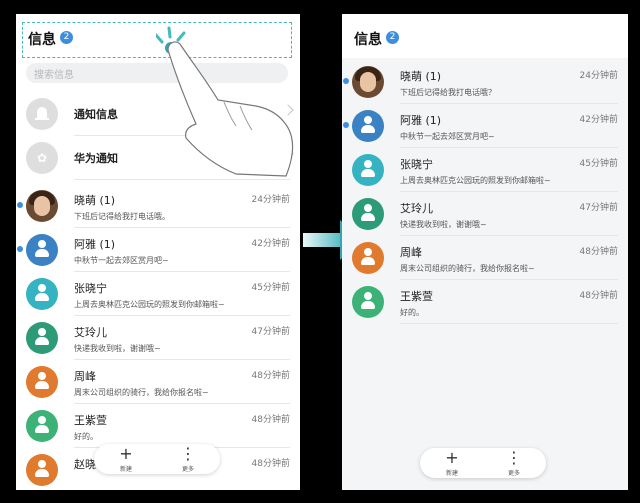 This screenshot has width=640, height=503. Describe the element at coordinates (485, 82) in the screenshot. I see `list-item: 晓萌 (1) 下班后记得给我打电话哦？ 24分钟前` at that location.